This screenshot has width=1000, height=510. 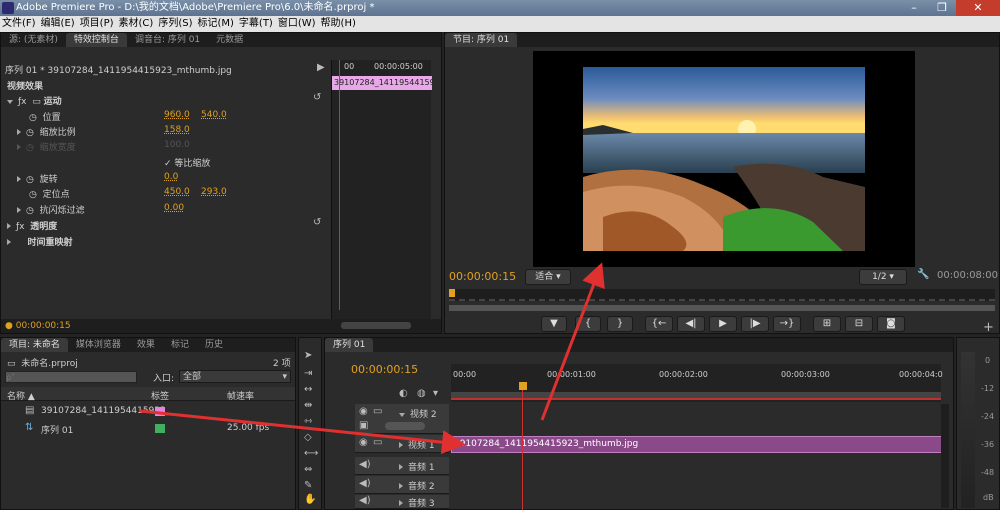 I want to click on arrow-to-timeline, so click(x=302, y=432).